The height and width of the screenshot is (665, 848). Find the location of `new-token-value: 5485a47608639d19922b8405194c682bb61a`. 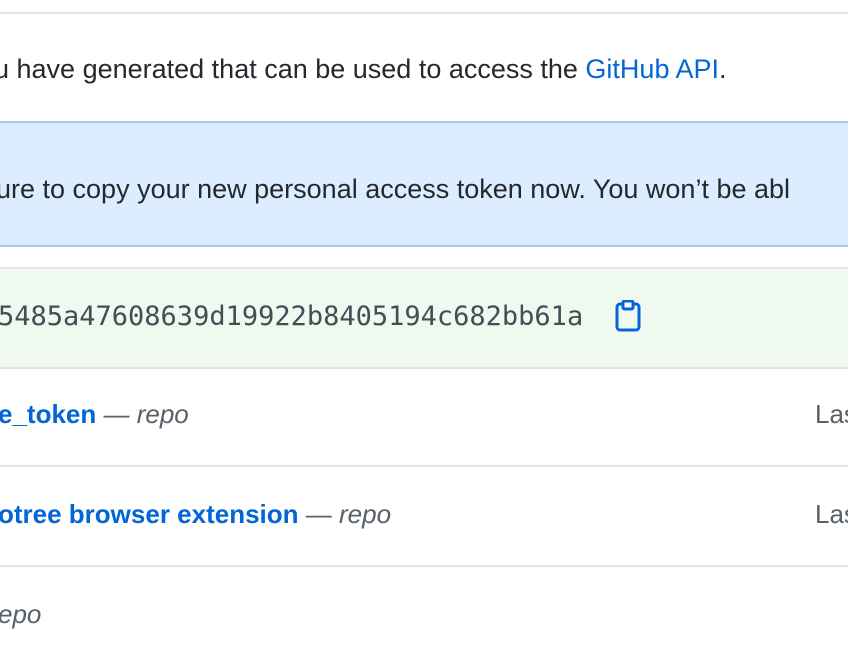

new-token-value: 5485a47608639d19922b8405194c682bb61a is located at coordinates (291, 317).